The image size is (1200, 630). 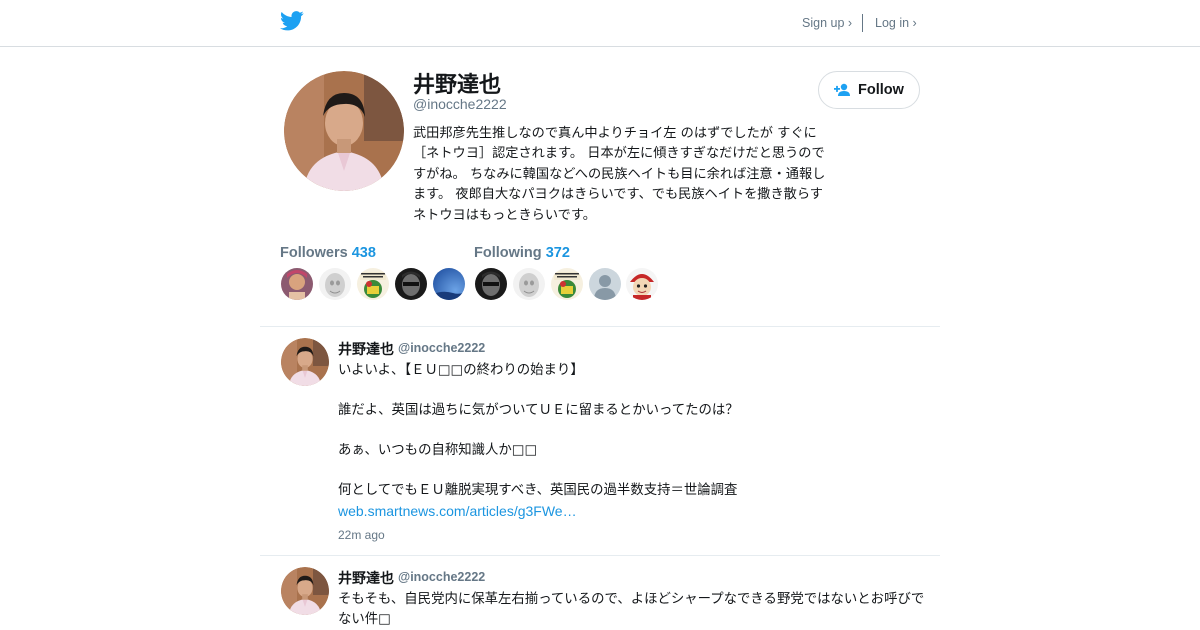 What do you see at coordinates (827, 23) in the screenshot?
I see `signup-link: Sign up ›` at bounding box center [827, 23].